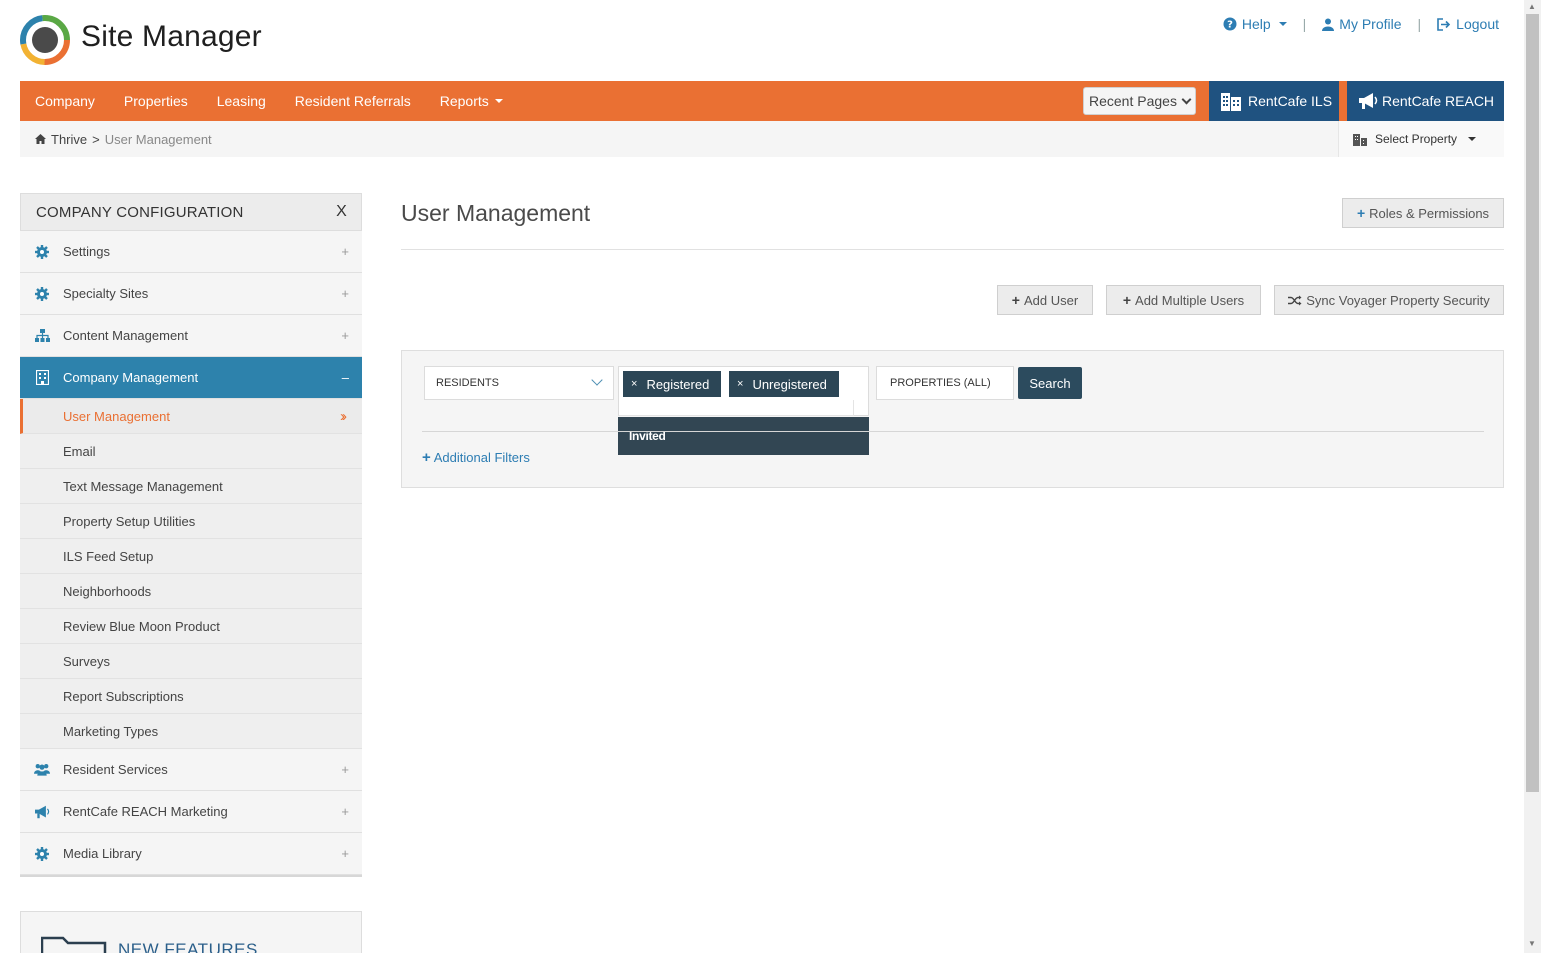 This screenshot has height=953, width=1541. I want to click on new-features-panel: NEW FEATURES, so click(191, 932).